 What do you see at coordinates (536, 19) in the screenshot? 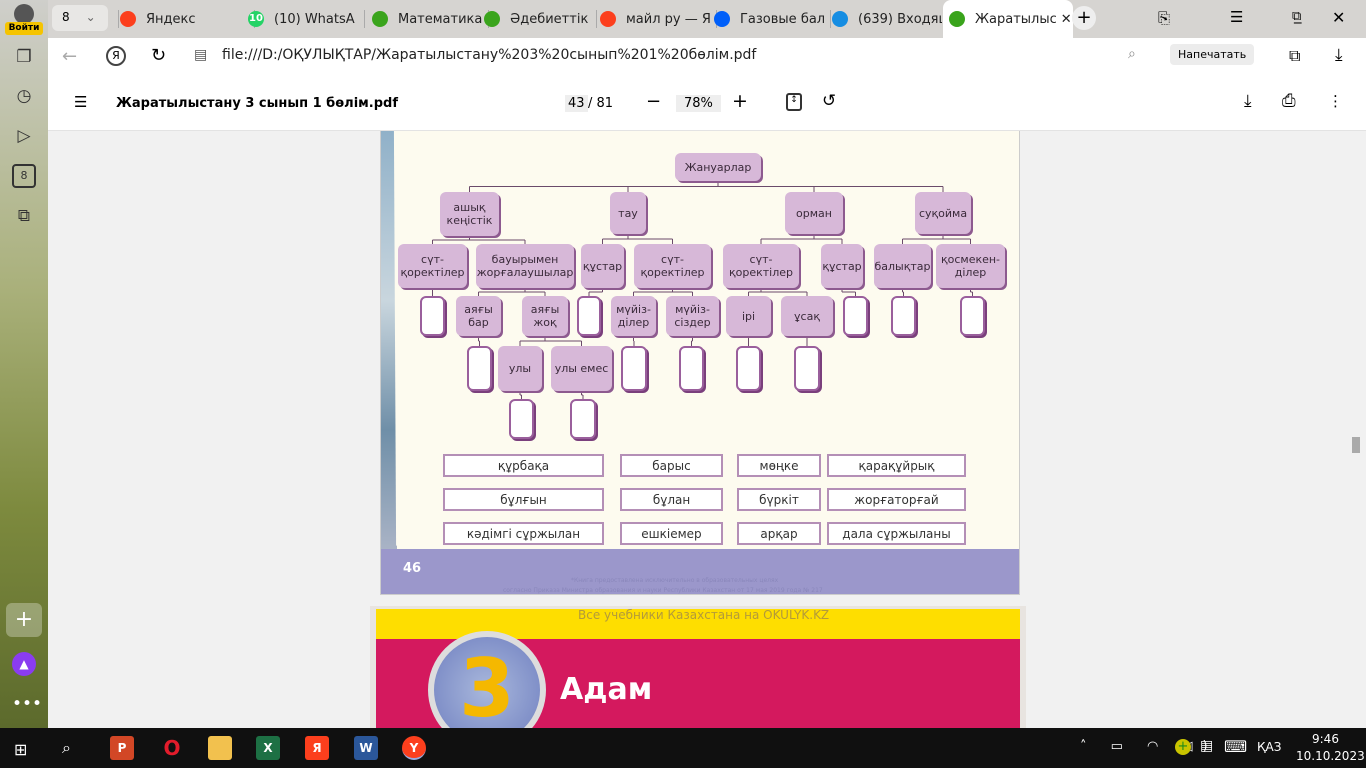
I see `tab: Әдебиеттік` at bounding box center [536, 19].